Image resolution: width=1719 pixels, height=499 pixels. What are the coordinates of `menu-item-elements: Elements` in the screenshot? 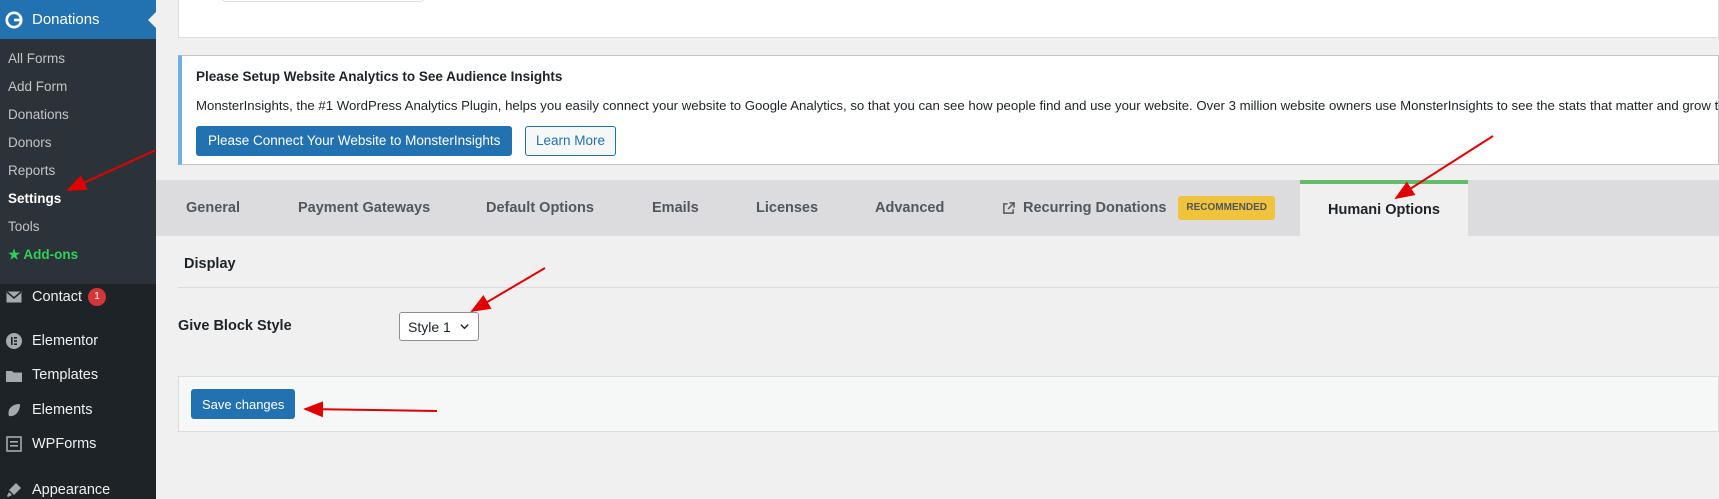 It's located at (78, 410).